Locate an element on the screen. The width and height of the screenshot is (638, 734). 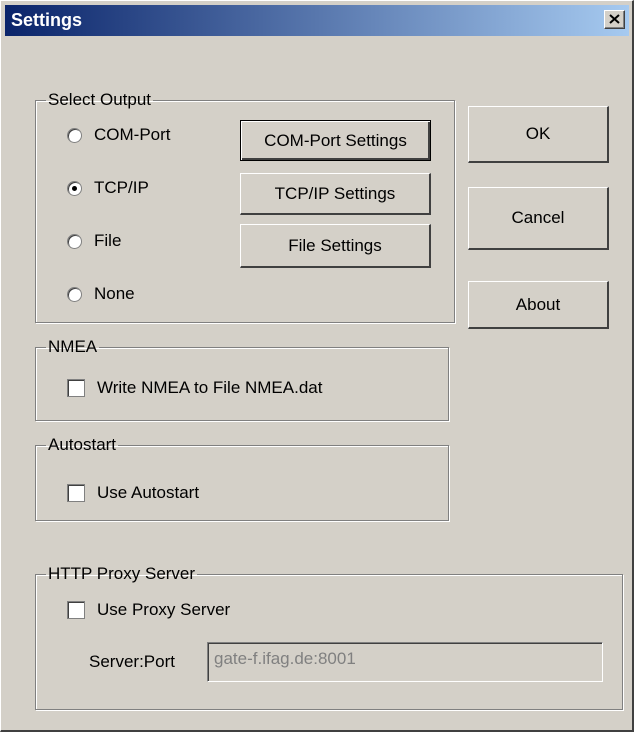
server-port-label: Server:Port is located at coordinates (132, 661).